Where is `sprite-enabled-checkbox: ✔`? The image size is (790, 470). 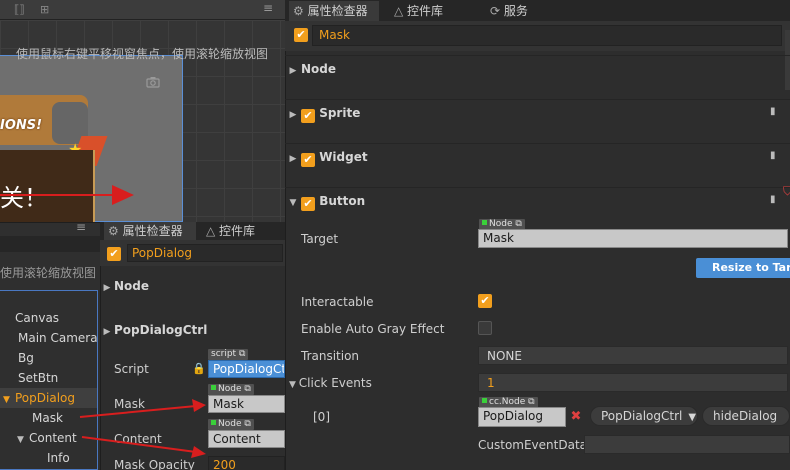 sprite-enabled-checkbox: ✔ is located at coordinates (308, 116).